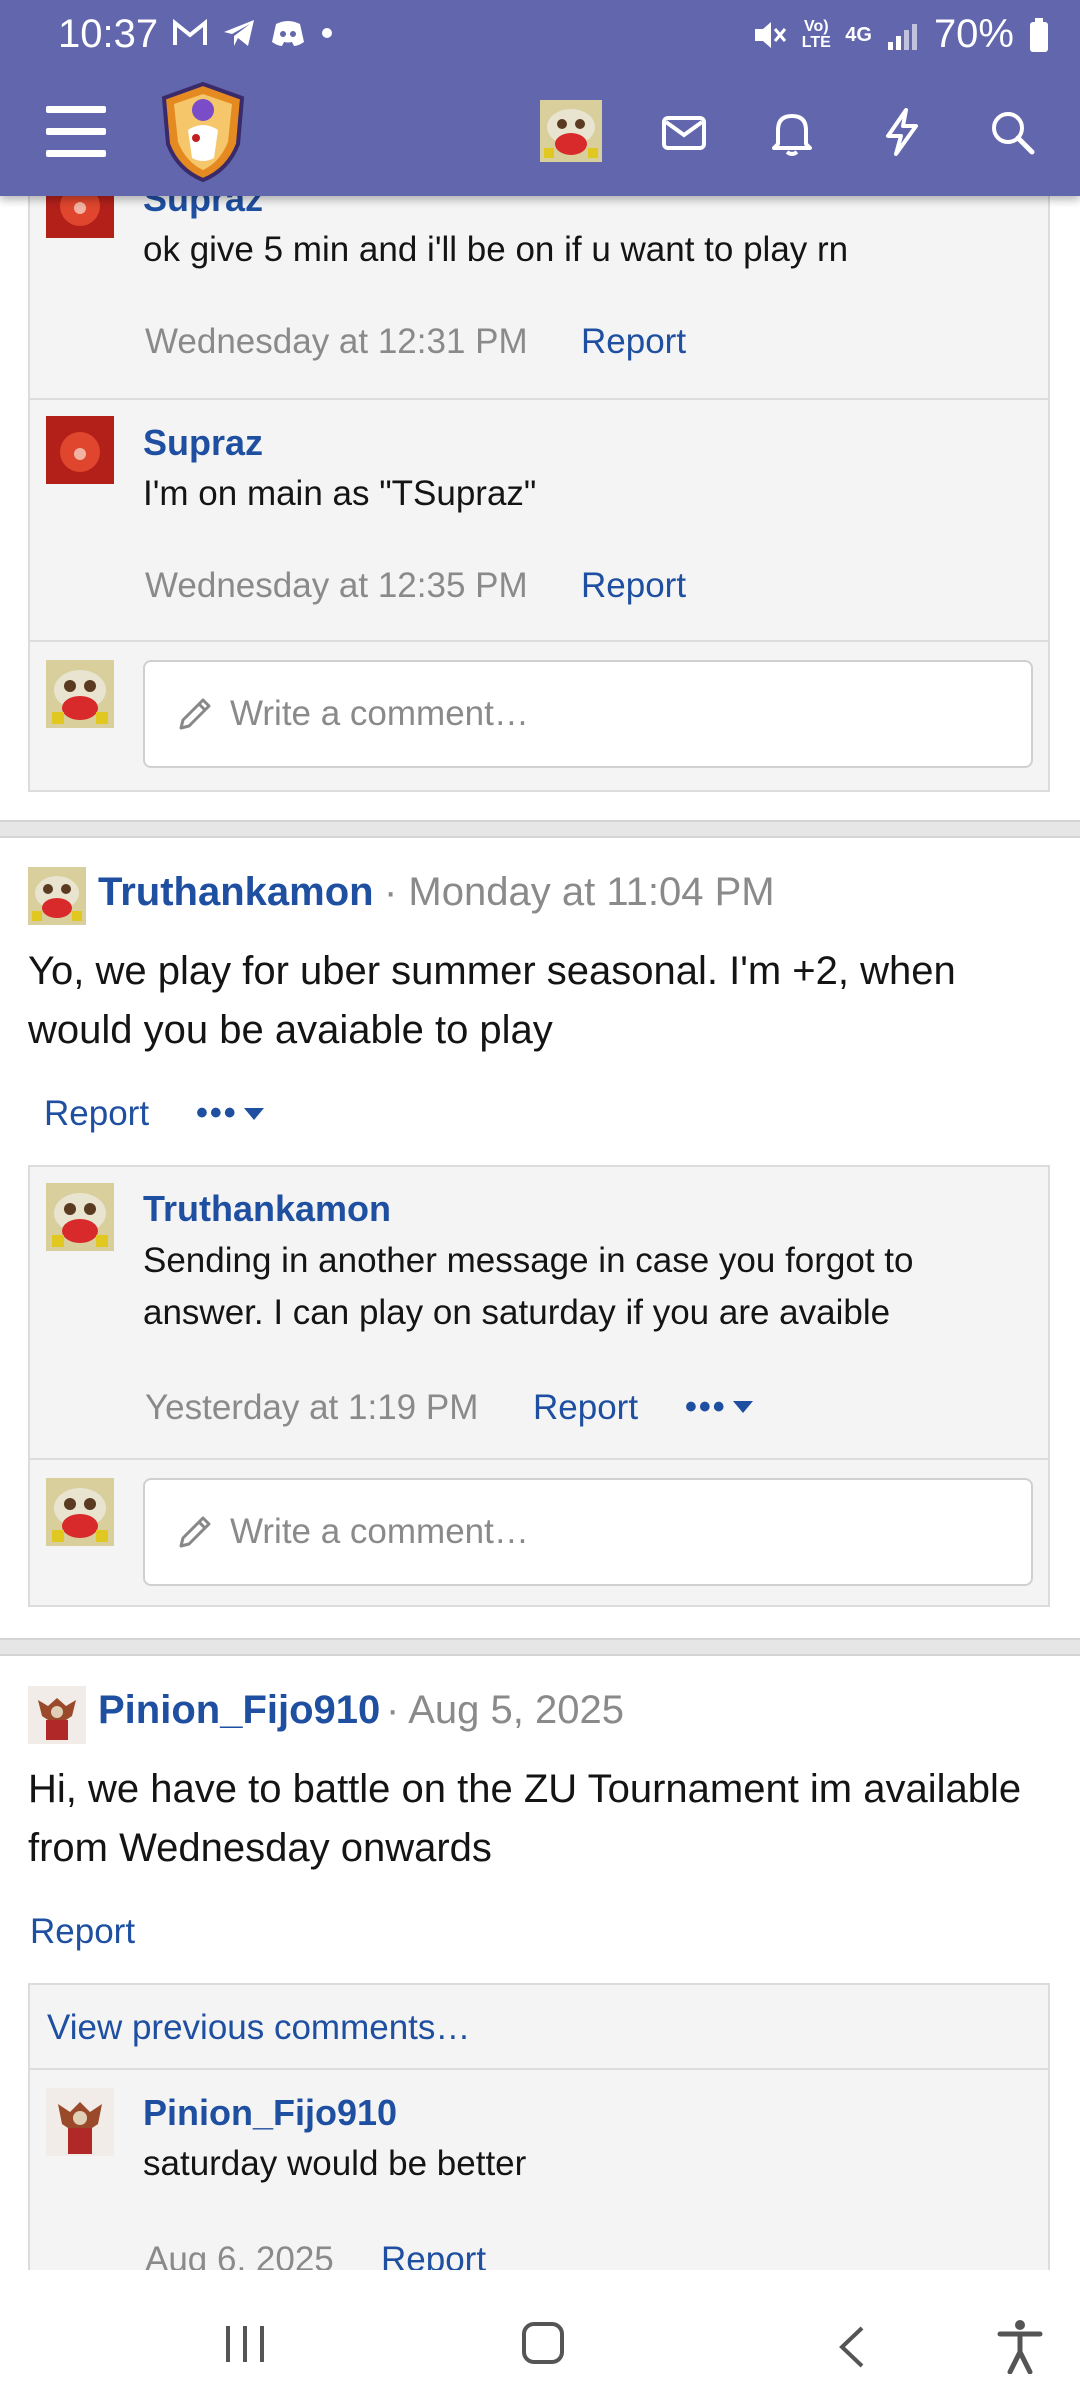 Image resolution: width=1080 pixels, height=2408 pixels. Describe the element at coordinates (543, 2343) in the screenshot. I see `home-icon` at that location.